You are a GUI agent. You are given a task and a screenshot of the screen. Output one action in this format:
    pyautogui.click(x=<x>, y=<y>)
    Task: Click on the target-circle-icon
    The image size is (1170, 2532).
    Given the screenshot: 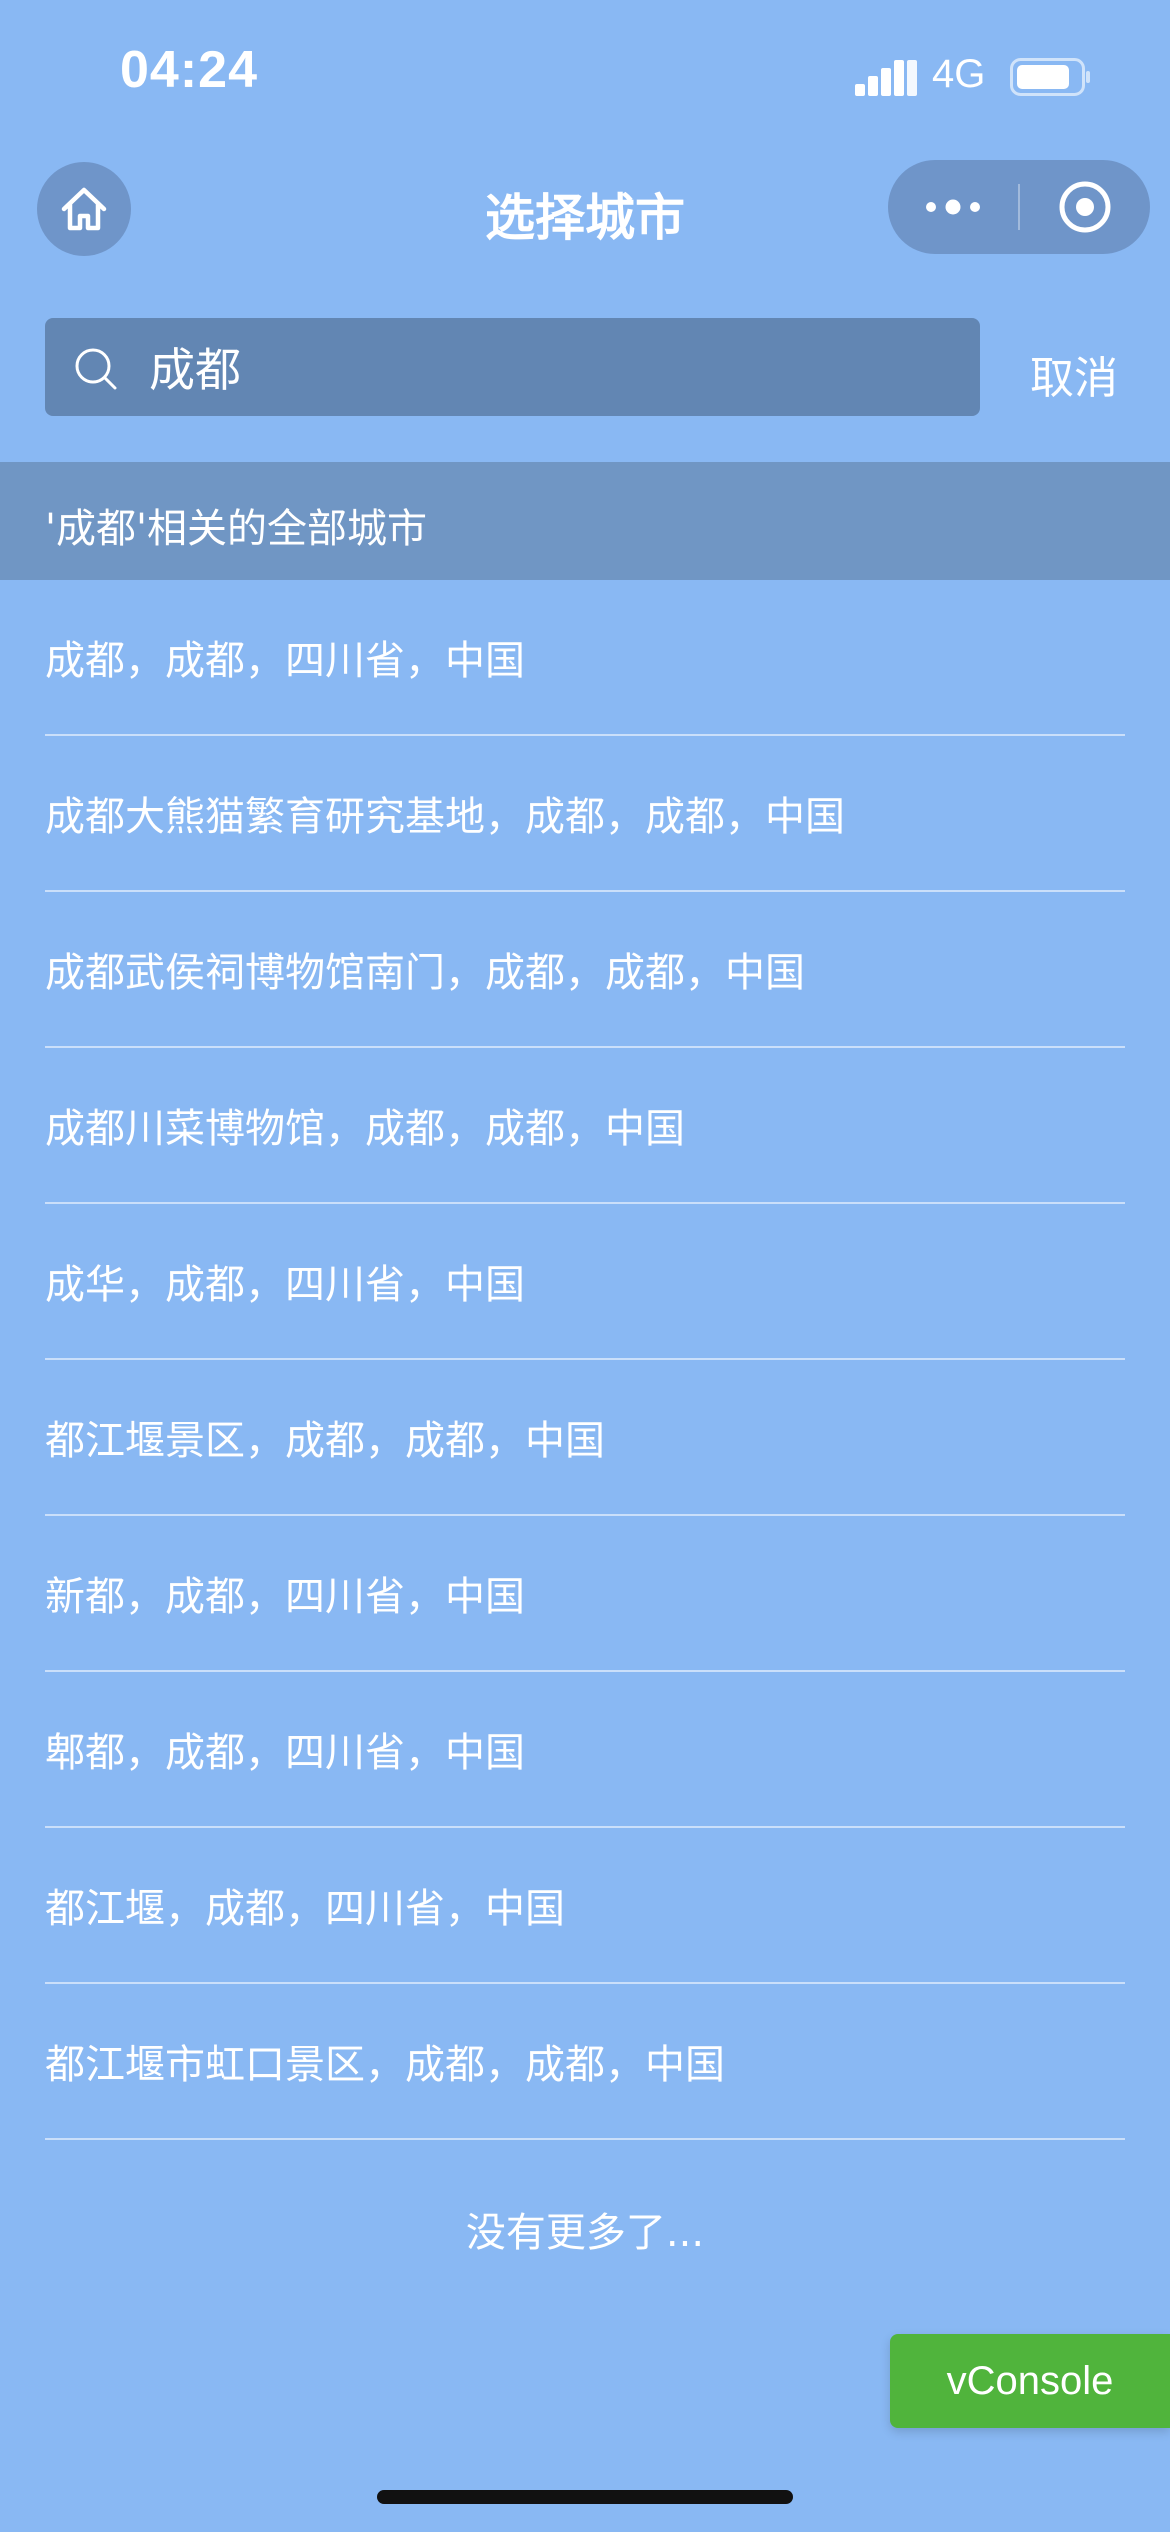 What is the action you would take?
    pyautogui.click(x=1085, y=207)
    